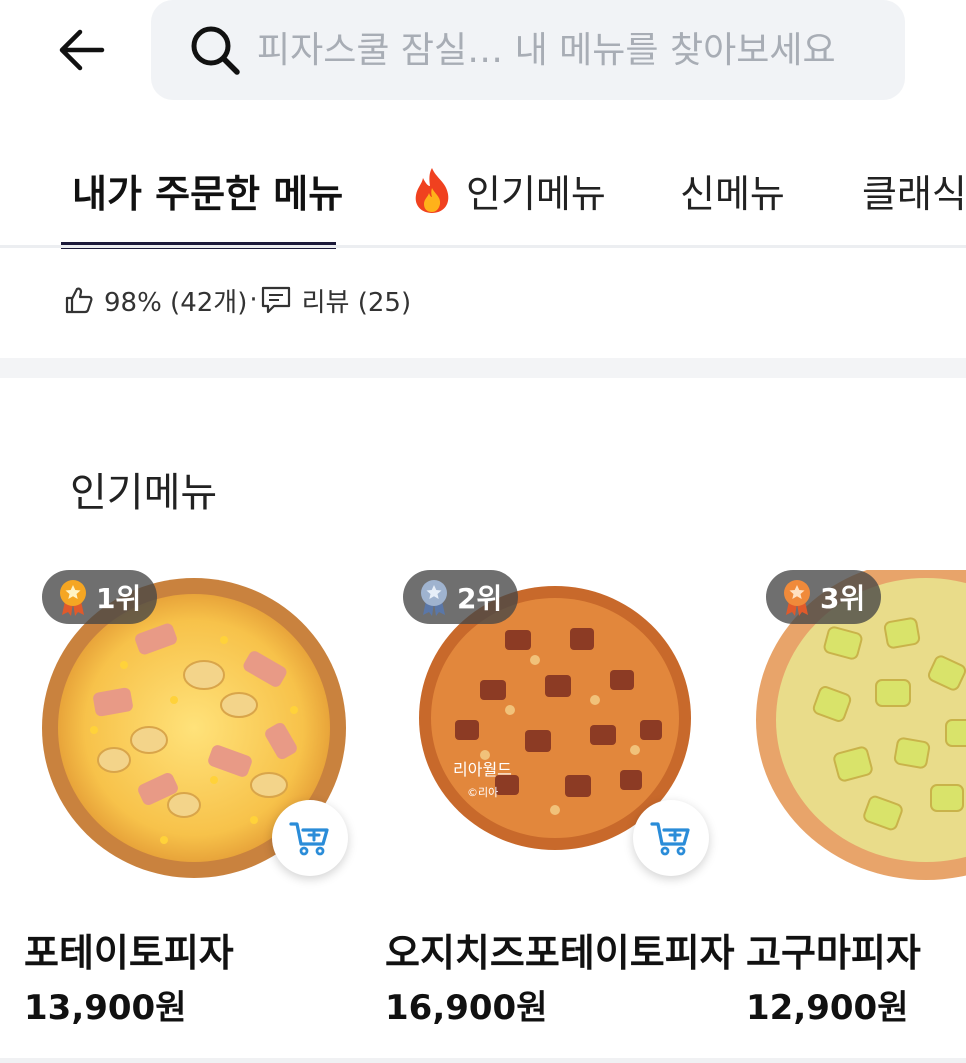  I want to click on search-bar, so click(528, 50).